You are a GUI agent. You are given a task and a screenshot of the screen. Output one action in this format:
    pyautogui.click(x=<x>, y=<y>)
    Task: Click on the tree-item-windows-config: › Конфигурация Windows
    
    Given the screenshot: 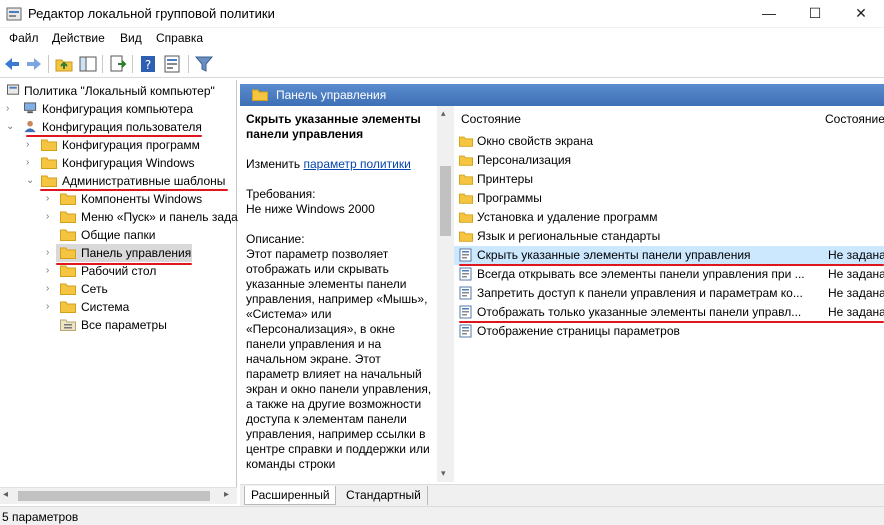 What is the action you would take?
    pyautogui.click(x=118, y=163)
    